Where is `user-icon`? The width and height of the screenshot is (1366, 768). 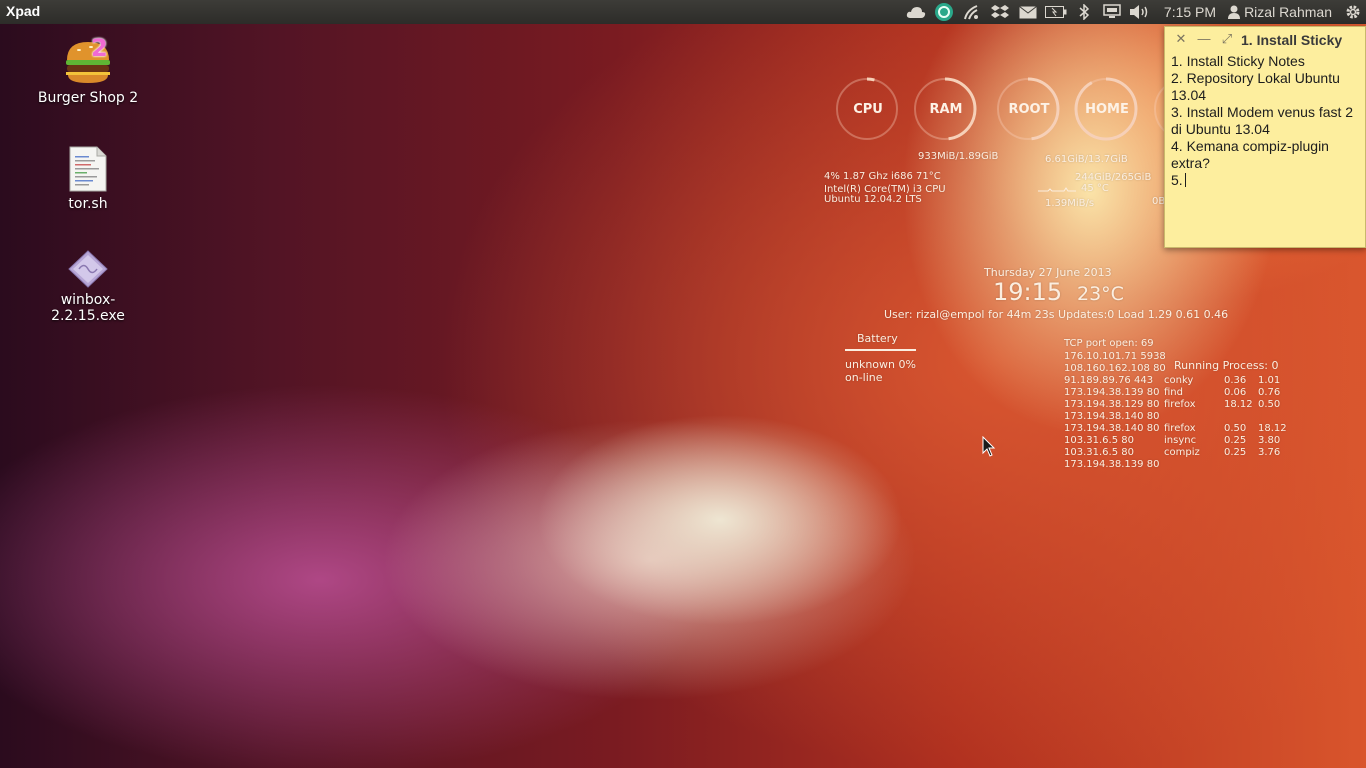
user-icon is located at coordinates (1234, 12).